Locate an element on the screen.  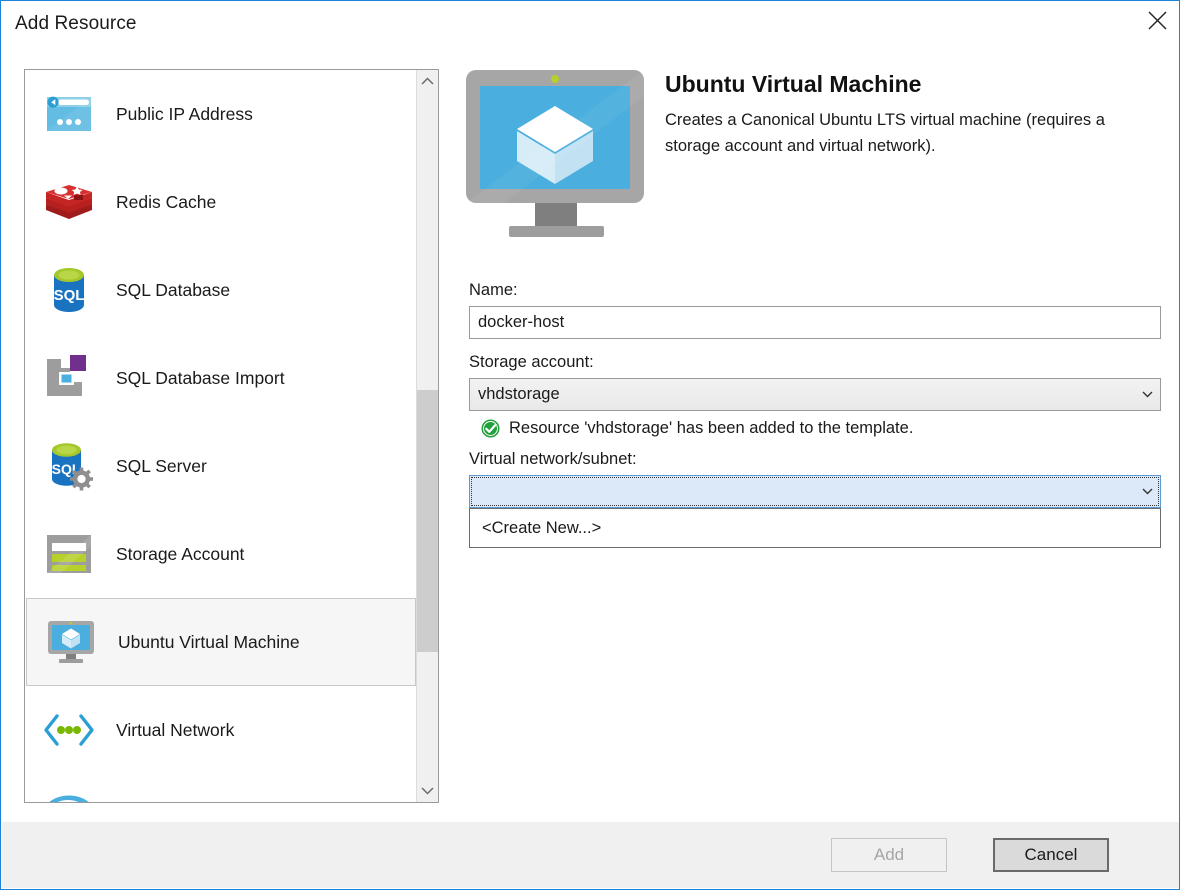
list-item: Virtual Network is located at coordinates (221, 730).